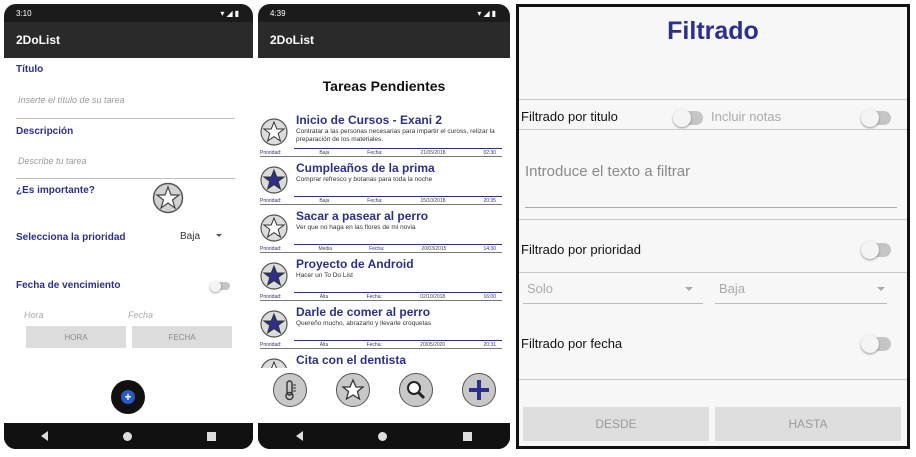 The width and height of the screenshot is (916, 457). Describe the element at coordinates (808, 424) in the screenshot. I see `hasta-button: HASTA` at that location.